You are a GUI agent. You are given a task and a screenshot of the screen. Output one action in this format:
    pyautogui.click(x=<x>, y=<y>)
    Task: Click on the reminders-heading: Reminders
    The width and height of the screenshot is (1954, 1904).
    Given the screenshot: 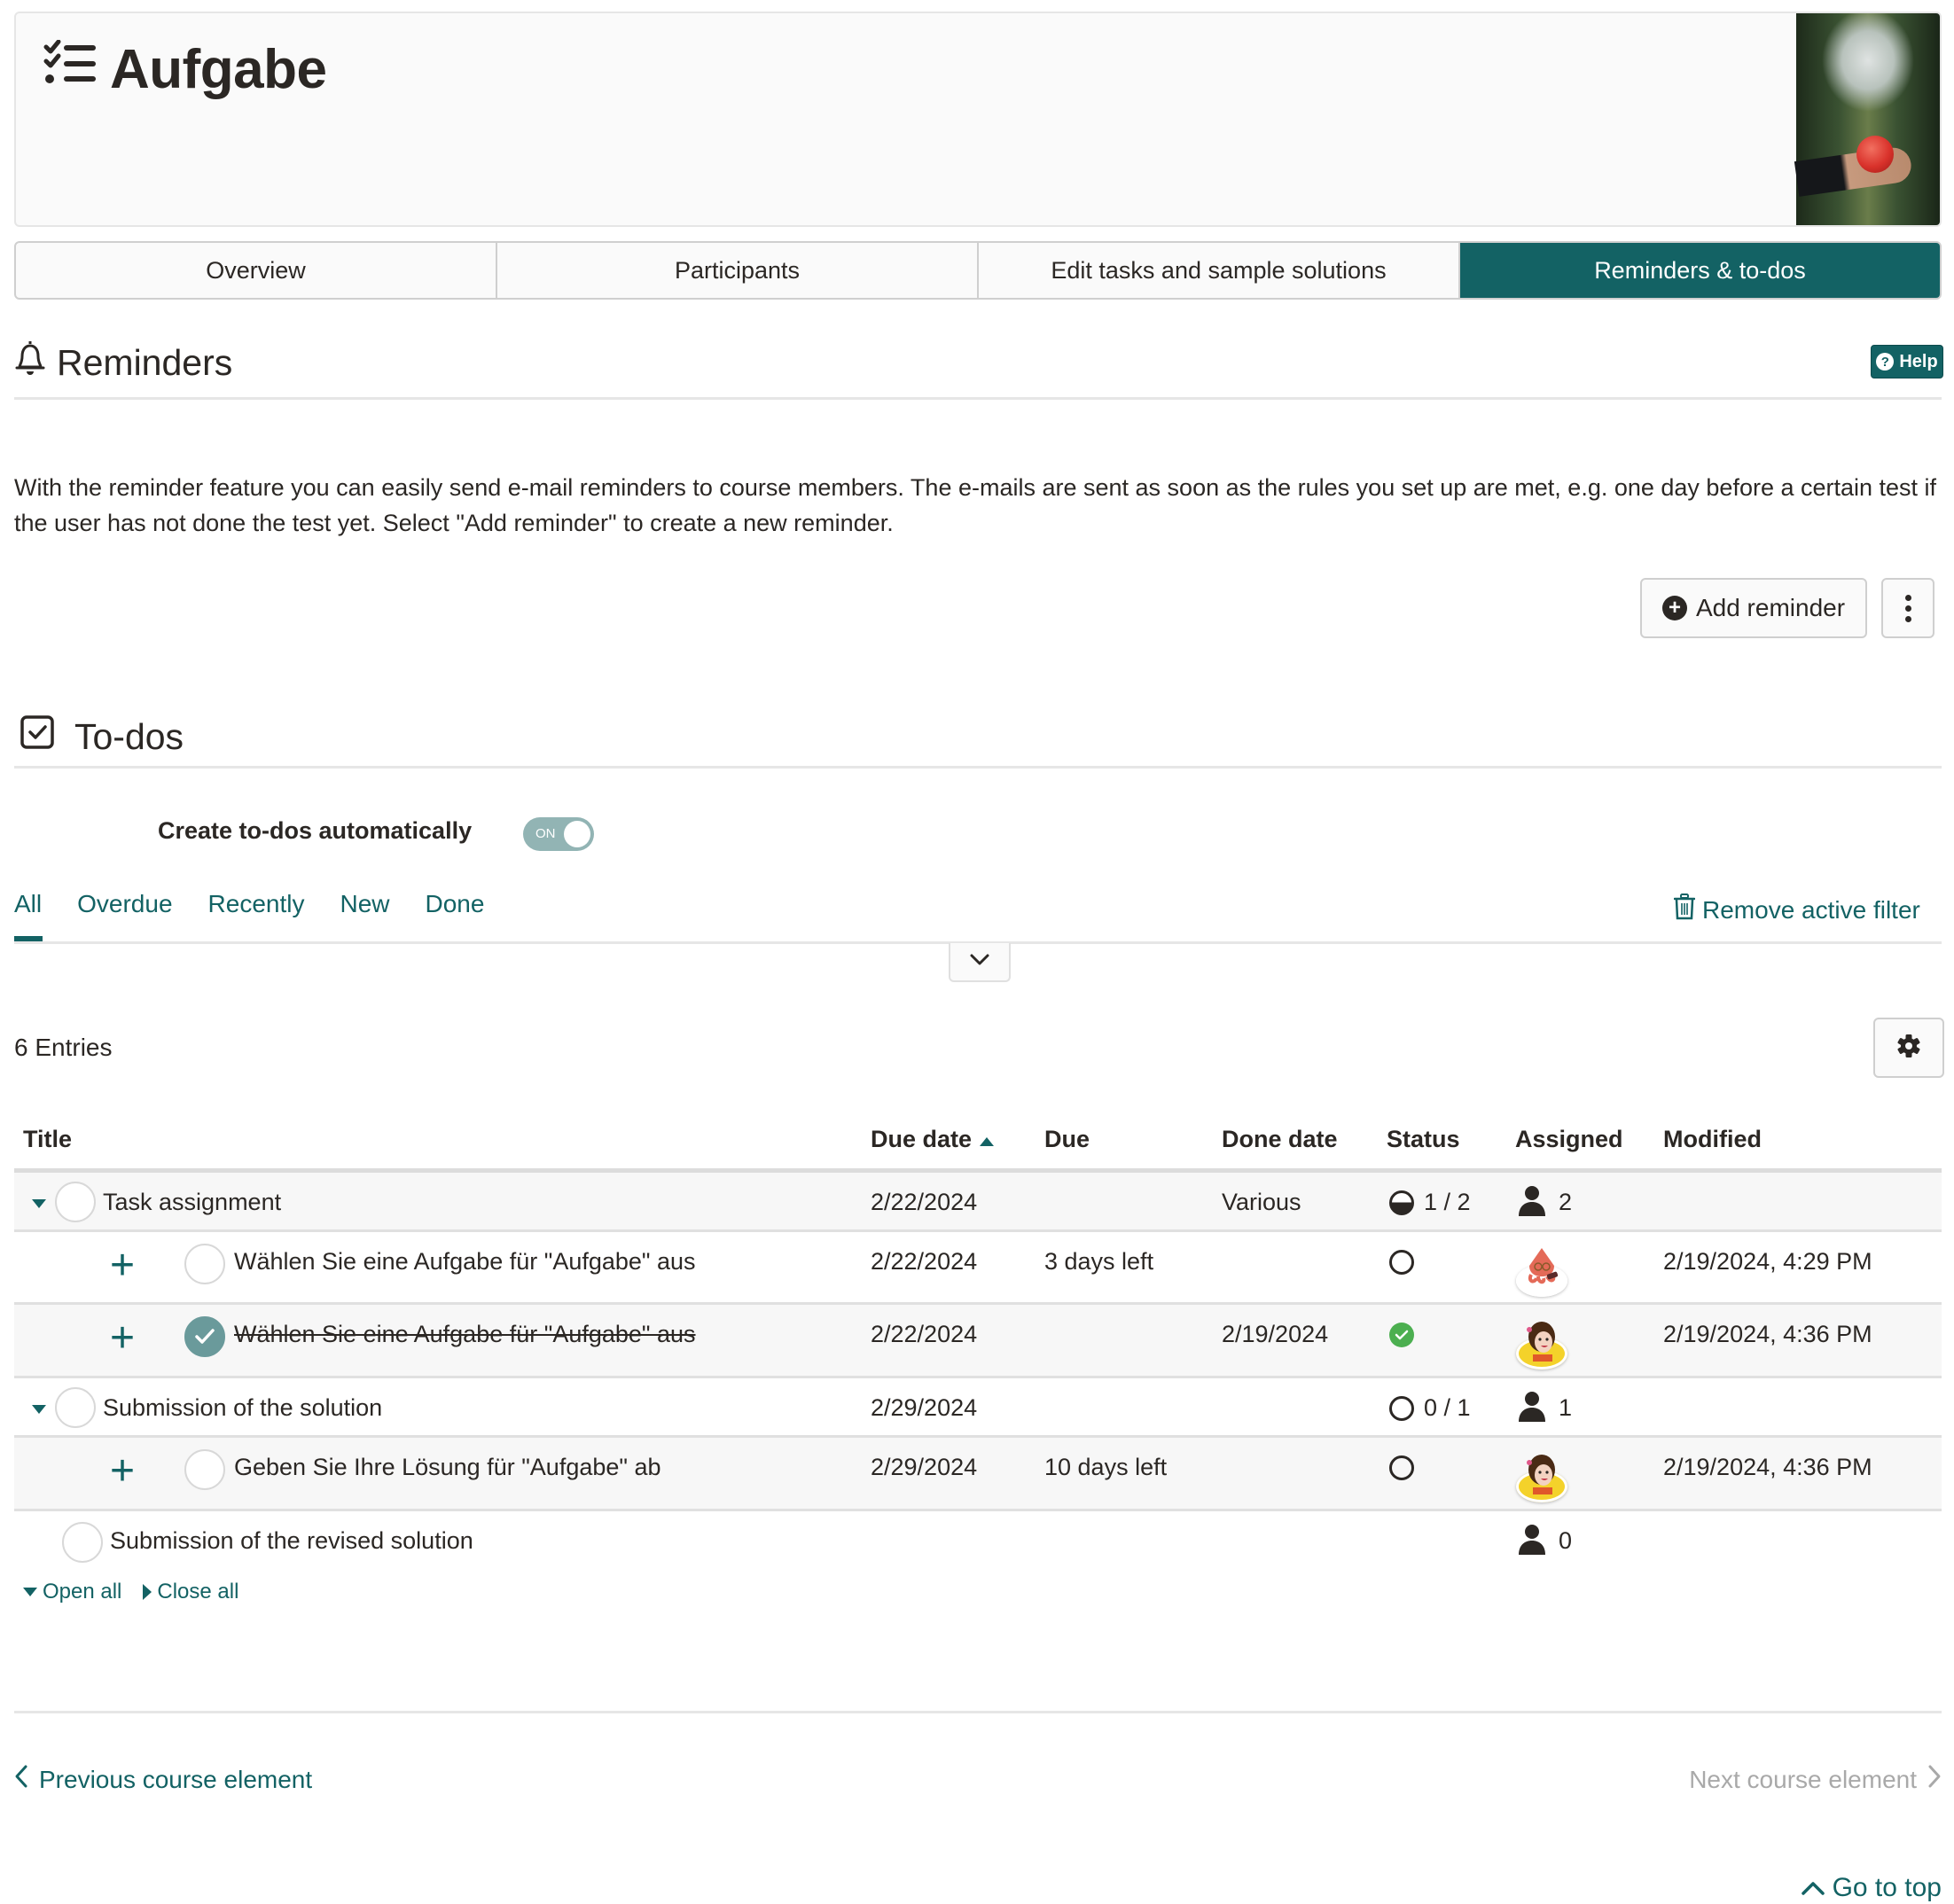 What is the action you would take?
    pyautogui.click(x=123, y=362)
    